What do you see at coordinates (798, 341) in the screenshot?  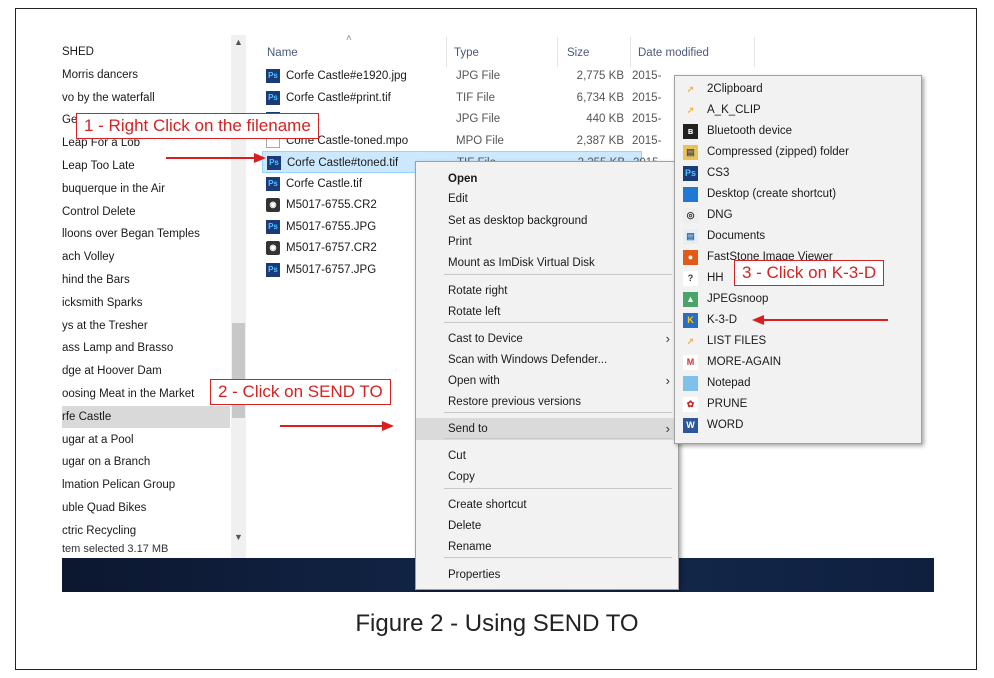 I see `send-to-item: ➚ LIST FILES` at bounding box center [798, 341].